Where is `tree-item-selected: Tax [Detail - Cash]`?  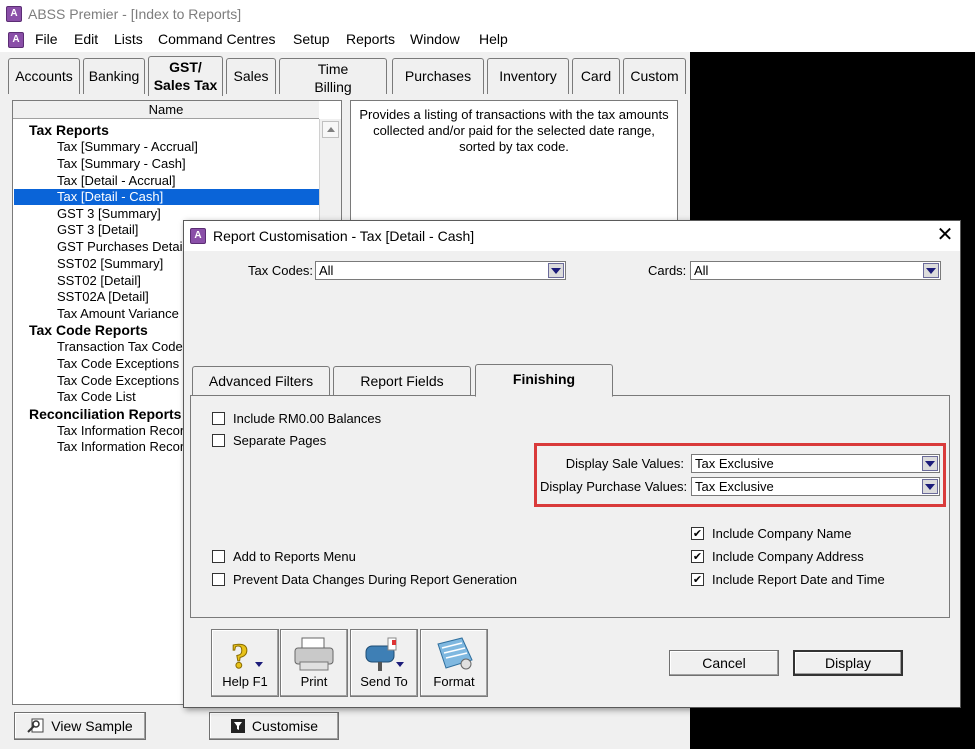 tree-item-selected: Tax [Detail - Cash] is located at coordinates (167, 197).